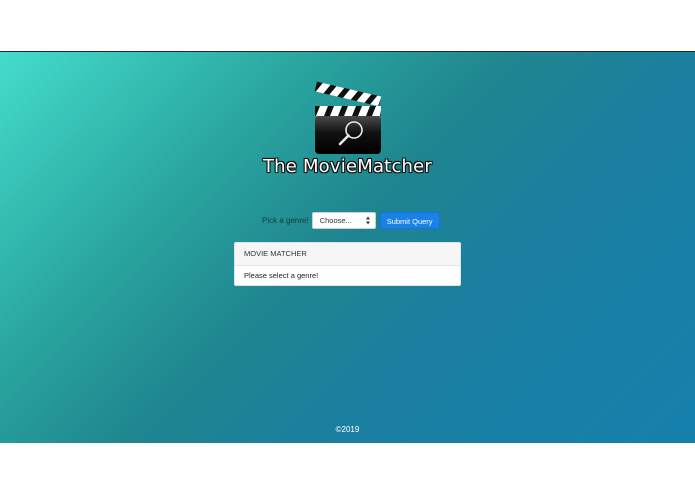  I want to click on card-header: MOVIE MATCHER, so click(347, 254).